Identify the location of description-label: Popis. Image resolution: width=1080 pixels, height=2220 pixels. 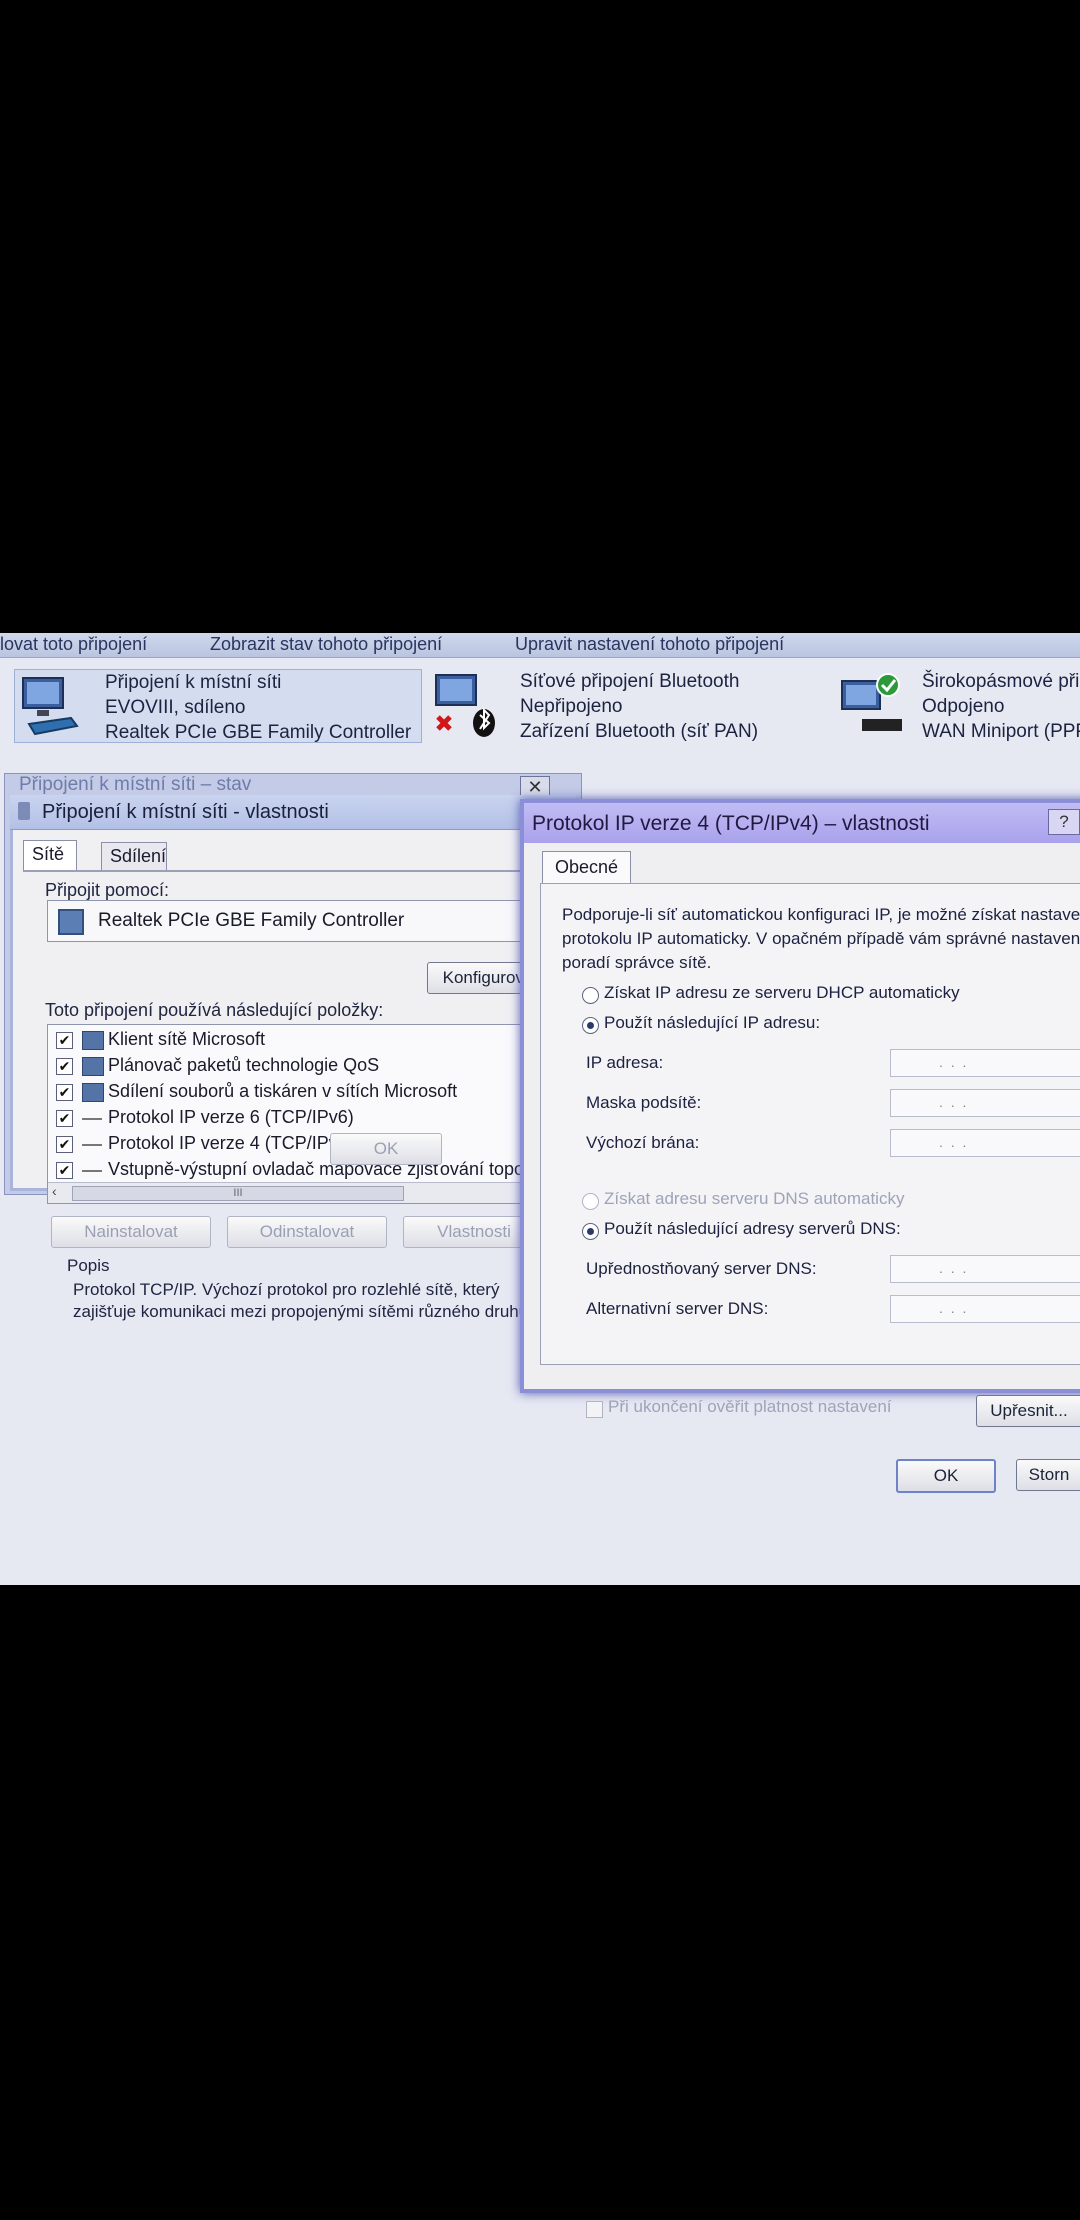
(88, 1265).